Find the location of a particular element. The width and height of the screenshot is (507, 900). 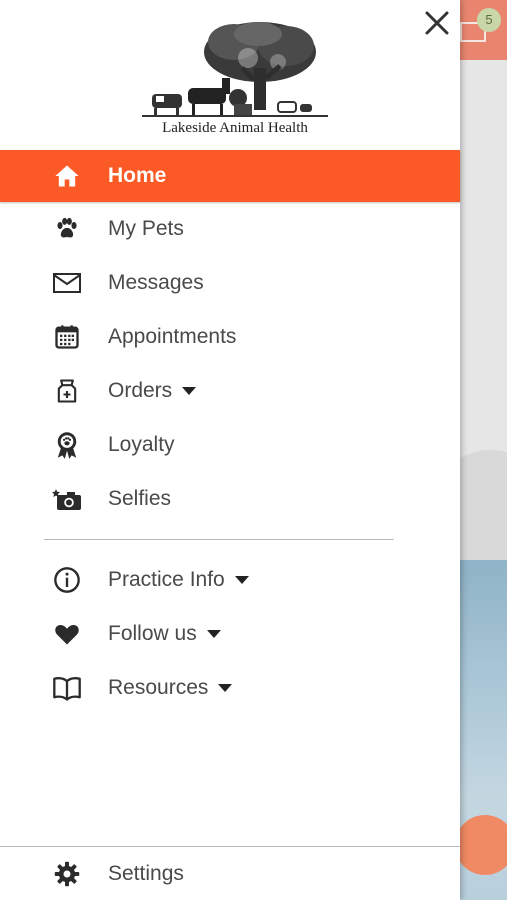

info-icon is located at coordinates (67, 580).